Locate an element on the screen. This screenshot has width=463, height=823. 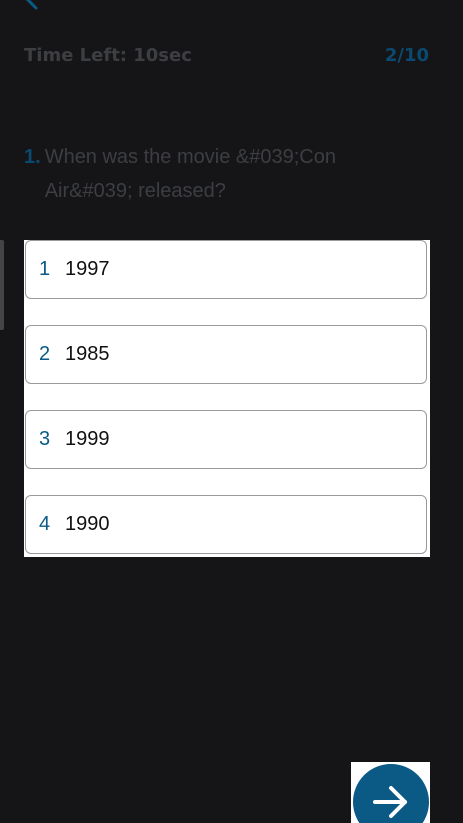
option-index: 4 is located at coordinates (45, 524).